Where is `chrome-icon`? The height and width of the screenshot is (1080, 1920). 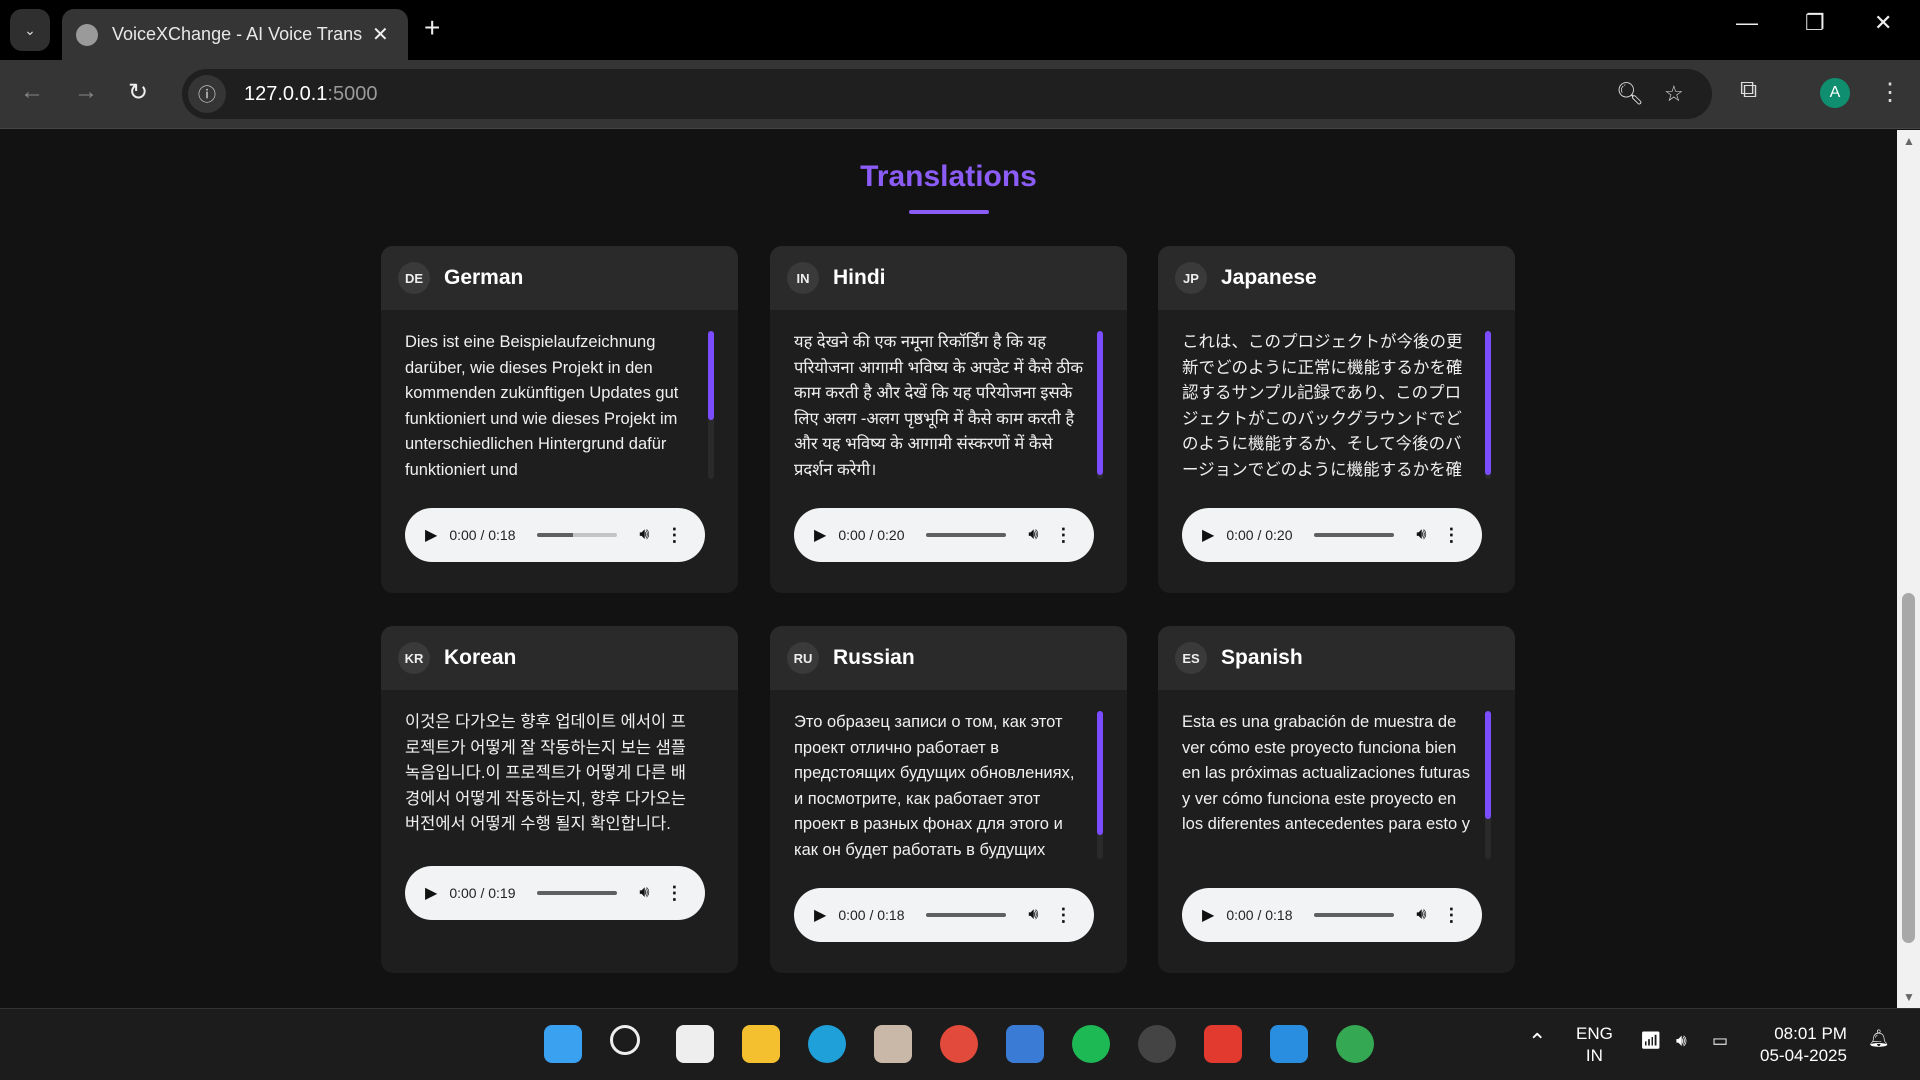
chrome-icon is located at coordinates (959, 1044).